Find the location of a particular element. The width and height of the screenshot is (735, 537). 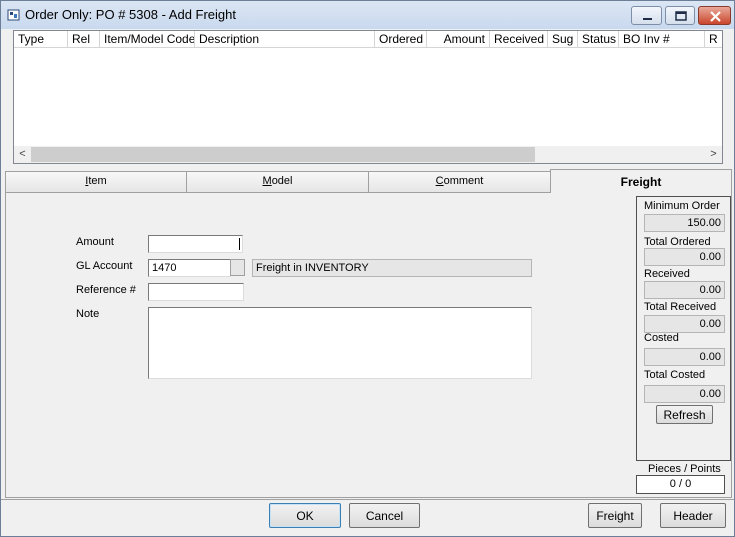

minimize-button is located at coordinates (646, 15).